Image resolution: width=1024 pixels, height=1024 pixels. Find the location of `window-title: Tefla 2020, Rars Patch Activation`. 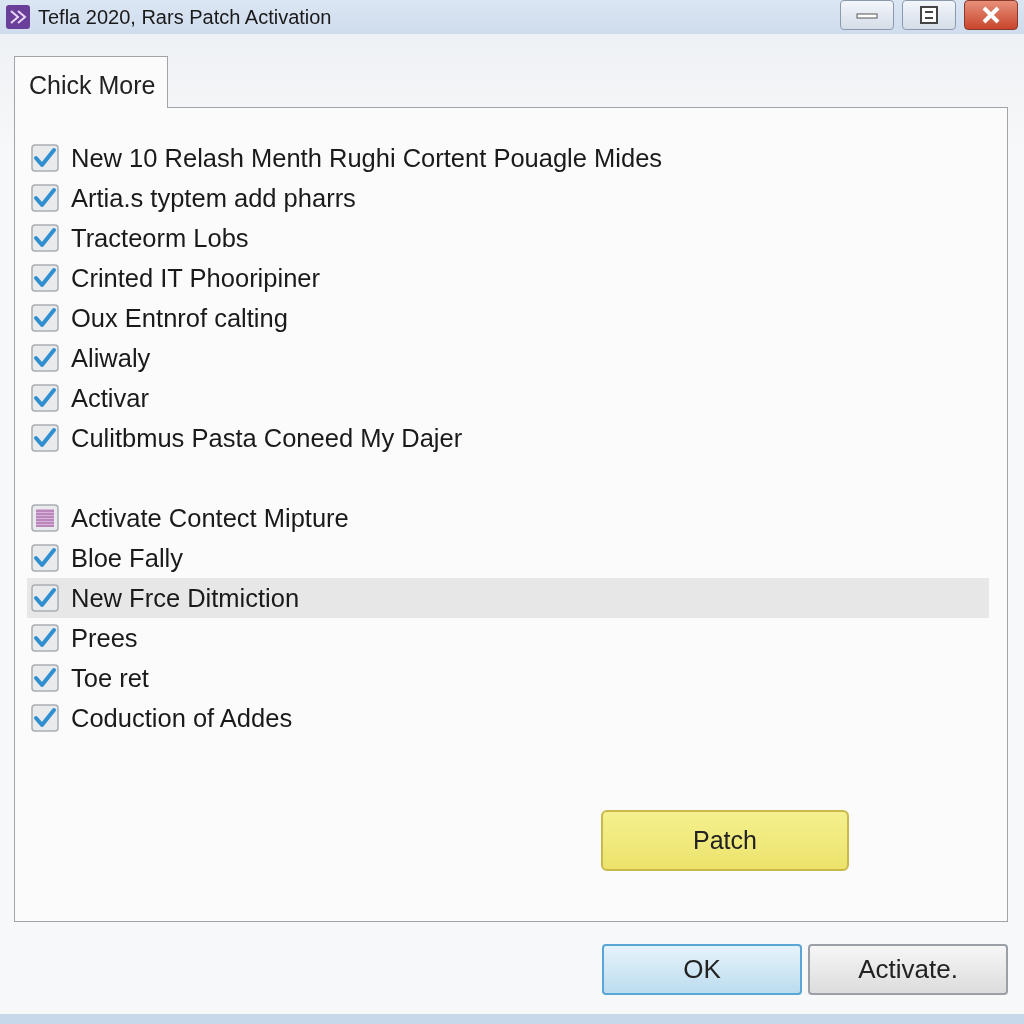

window-title: Tefla 2020, Rars Patch Activation is located at coordinates (185, 17).